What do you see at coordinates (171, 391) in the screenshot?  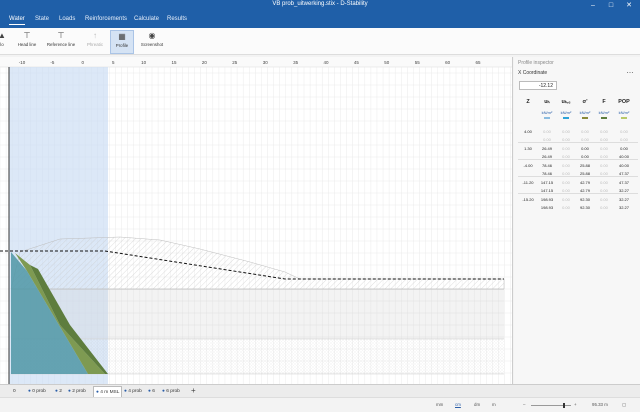 I see `scenario-tab: ● 6 prob` at bounding box center [171, 391].